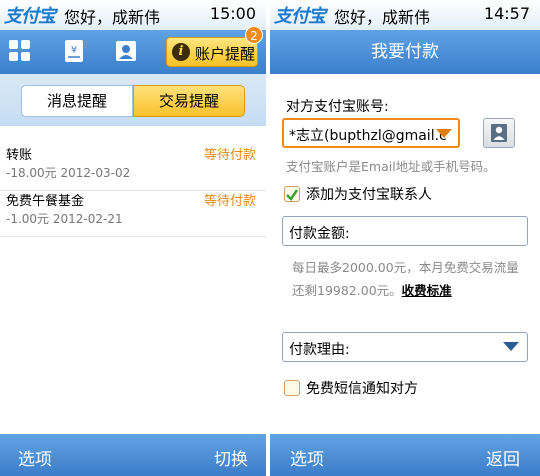 The image size is (540, 476). Describe the element at coordinates (405, 347) in the screenshot. I see `payment-reason-select: 付款理由:` at that location.